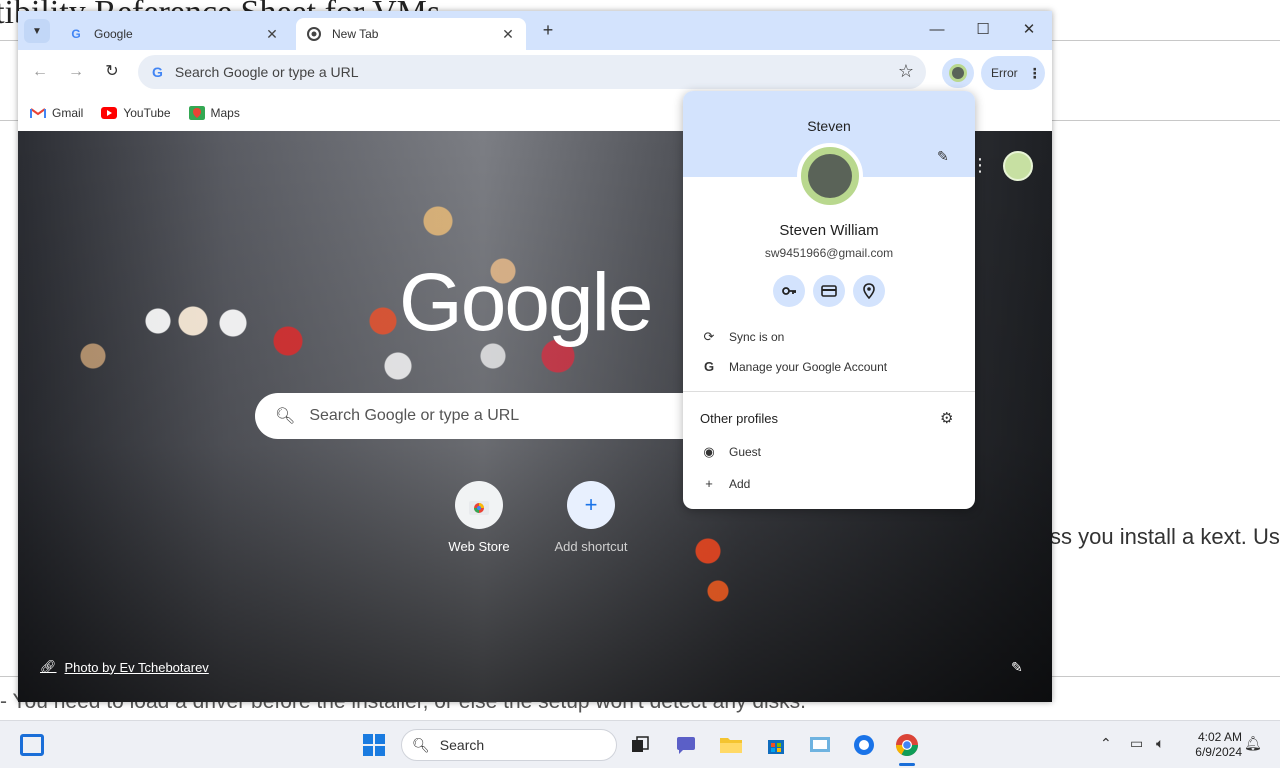 The height and width of the screenshot is (768, 1280). Describe the element at coordinates (136, 667) in the screenshot. I see `photo-credit-text: Photo by Ev Tchebotarev` at that location.